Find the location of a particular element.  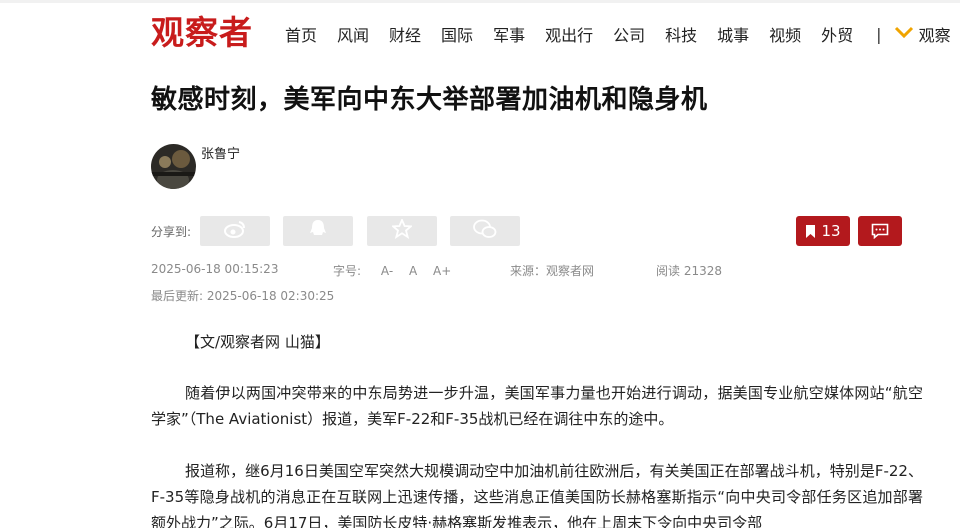

comment-button is located at coordinates (880, 231).